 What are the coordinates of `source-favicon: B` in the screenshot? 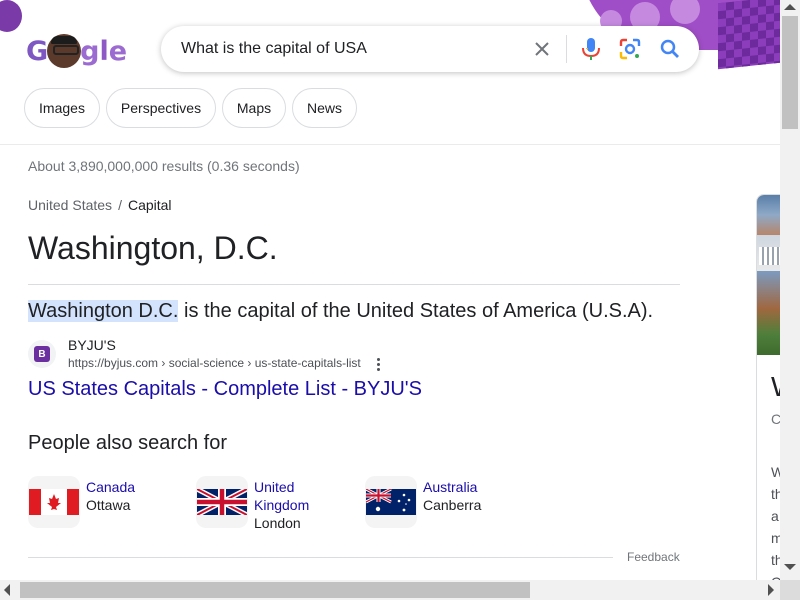 It's located at (42, 354).